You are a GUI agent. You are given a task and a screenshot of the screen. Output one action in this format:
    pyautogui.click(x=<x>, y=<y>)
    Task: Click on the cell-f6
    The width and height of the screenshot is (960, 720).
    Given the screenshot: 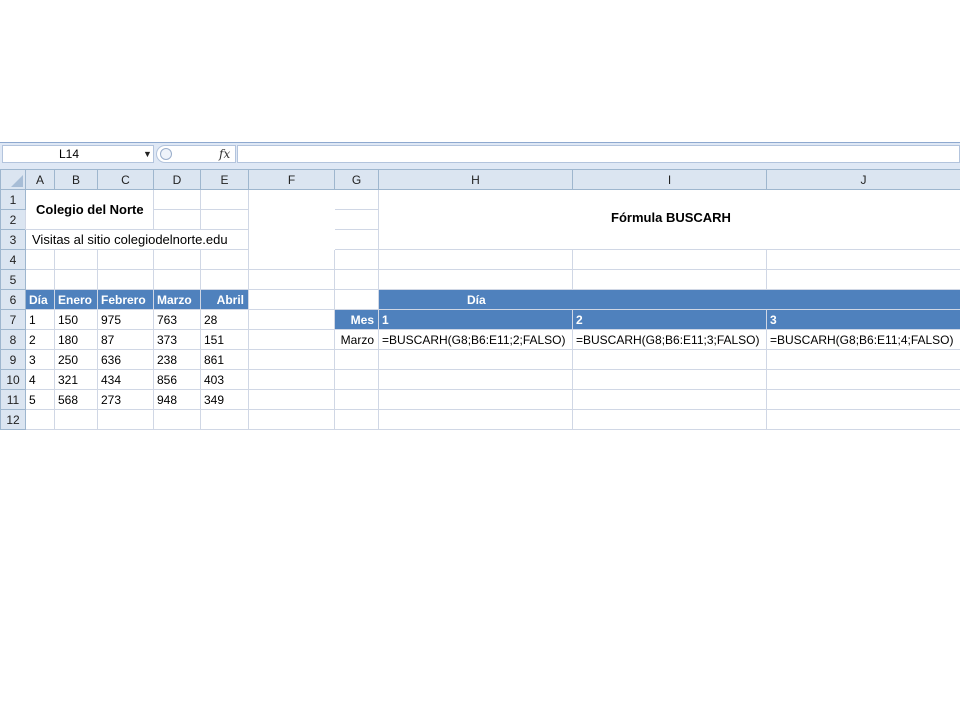 What is the action you would take?
    pyautogui.click(x=291, y=299)
    